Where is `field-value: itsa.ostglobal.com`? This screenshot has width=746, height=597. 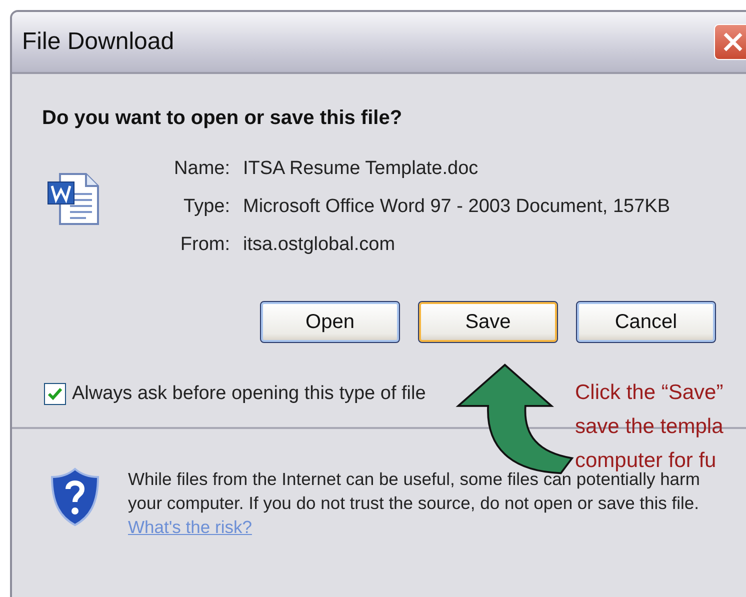 field-value: itsa.ostglobal.com is located at coordinates (319, 245).